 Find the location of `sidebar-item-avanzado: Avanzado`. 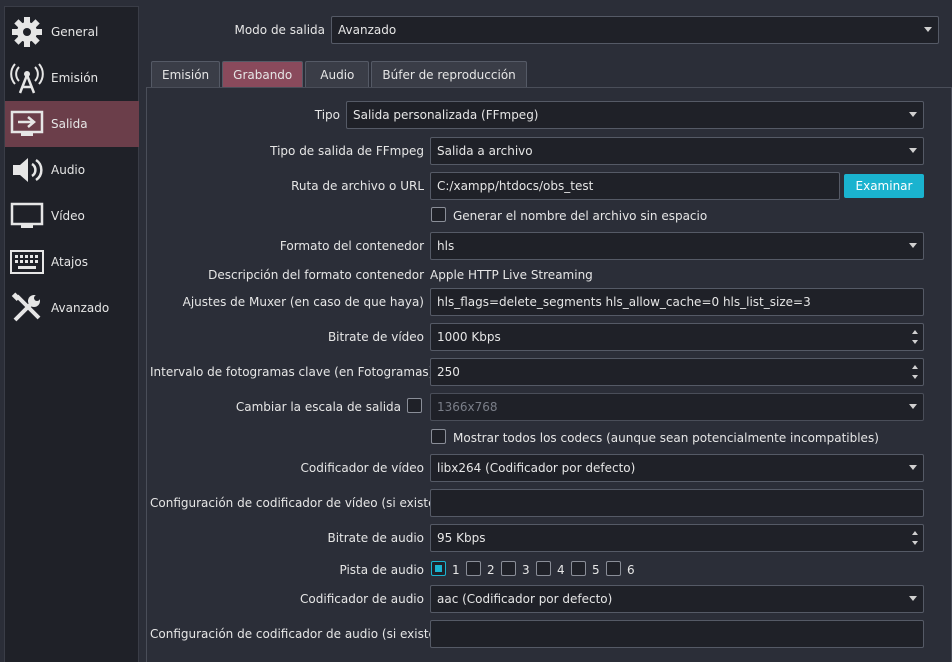

sidebar-item-avanzado: Avanzado is located at coordinates (72, 308).